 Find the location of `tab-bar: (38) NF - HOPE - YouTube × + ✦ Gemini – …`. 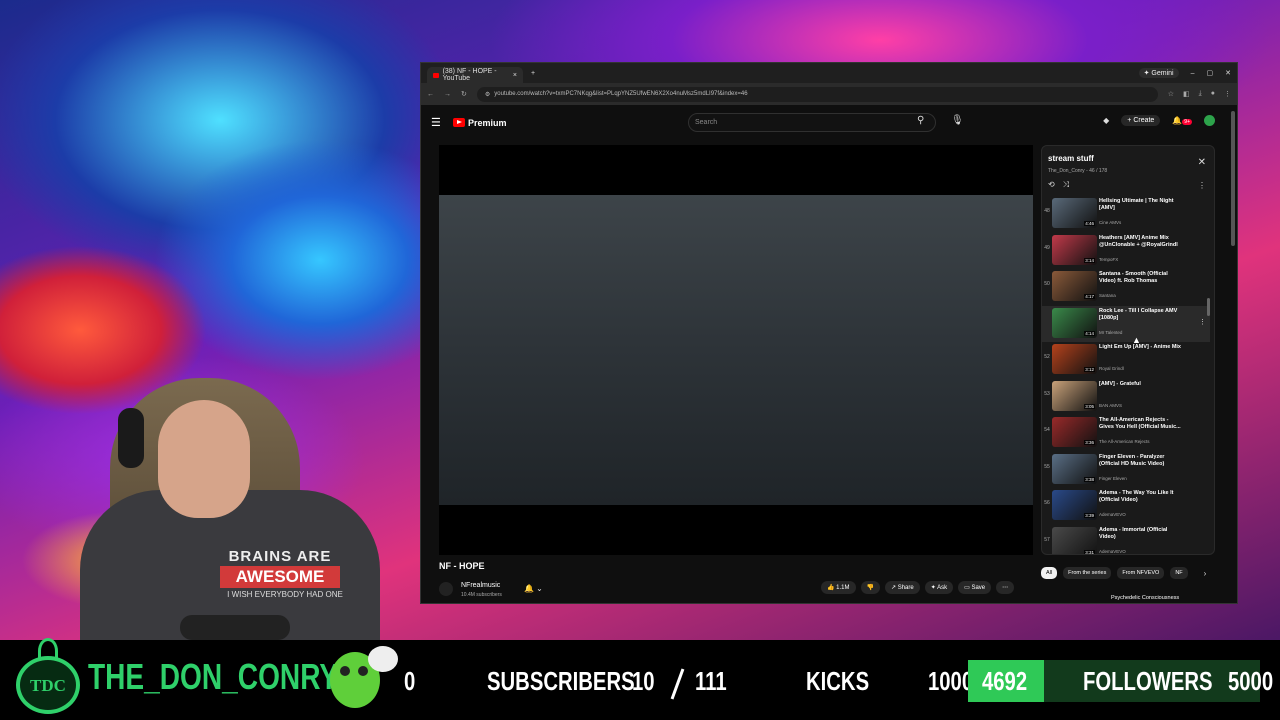

tab-bar: (38) NF - HOPE - YouTube × + ✦ Gemini – … is located at coordinates (829, 73).